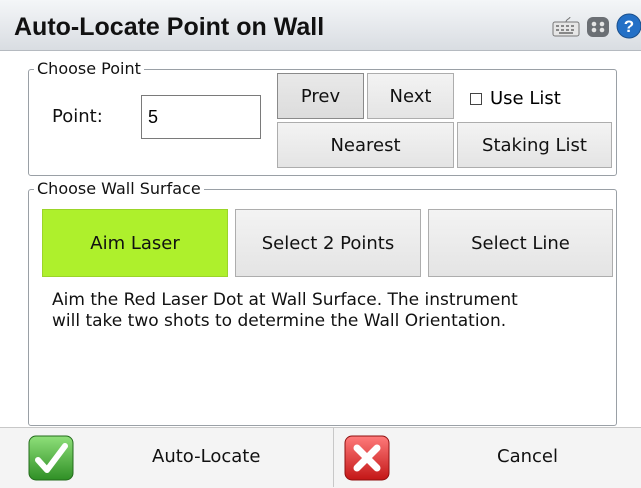 The height and width of the screenshot is (488, 641). I want to click on wall-surface-legend: Choose Wall Surface, so click(119, 188).